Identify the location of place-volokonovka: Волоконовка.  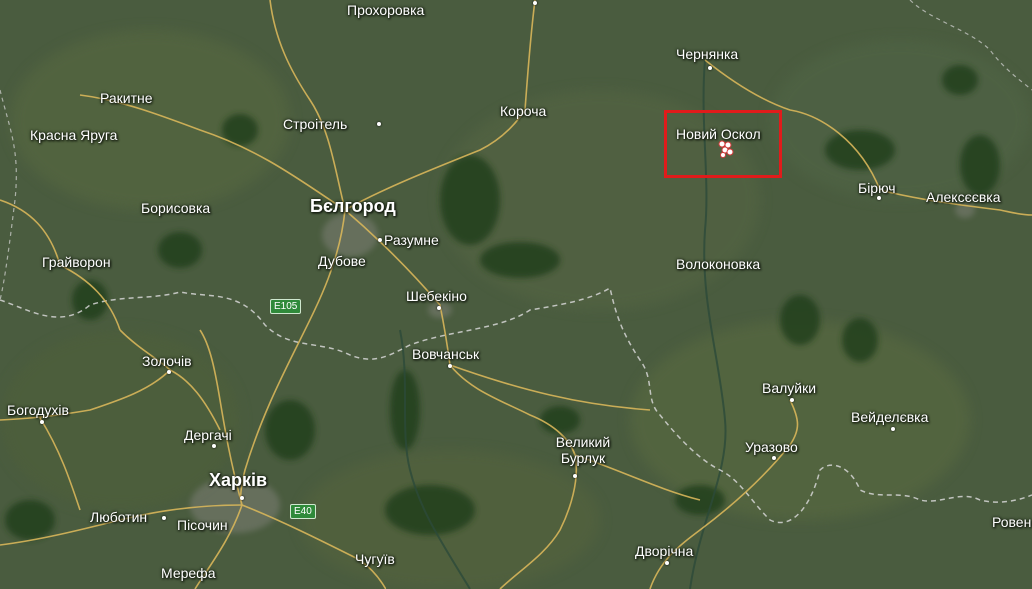
(718, 264).